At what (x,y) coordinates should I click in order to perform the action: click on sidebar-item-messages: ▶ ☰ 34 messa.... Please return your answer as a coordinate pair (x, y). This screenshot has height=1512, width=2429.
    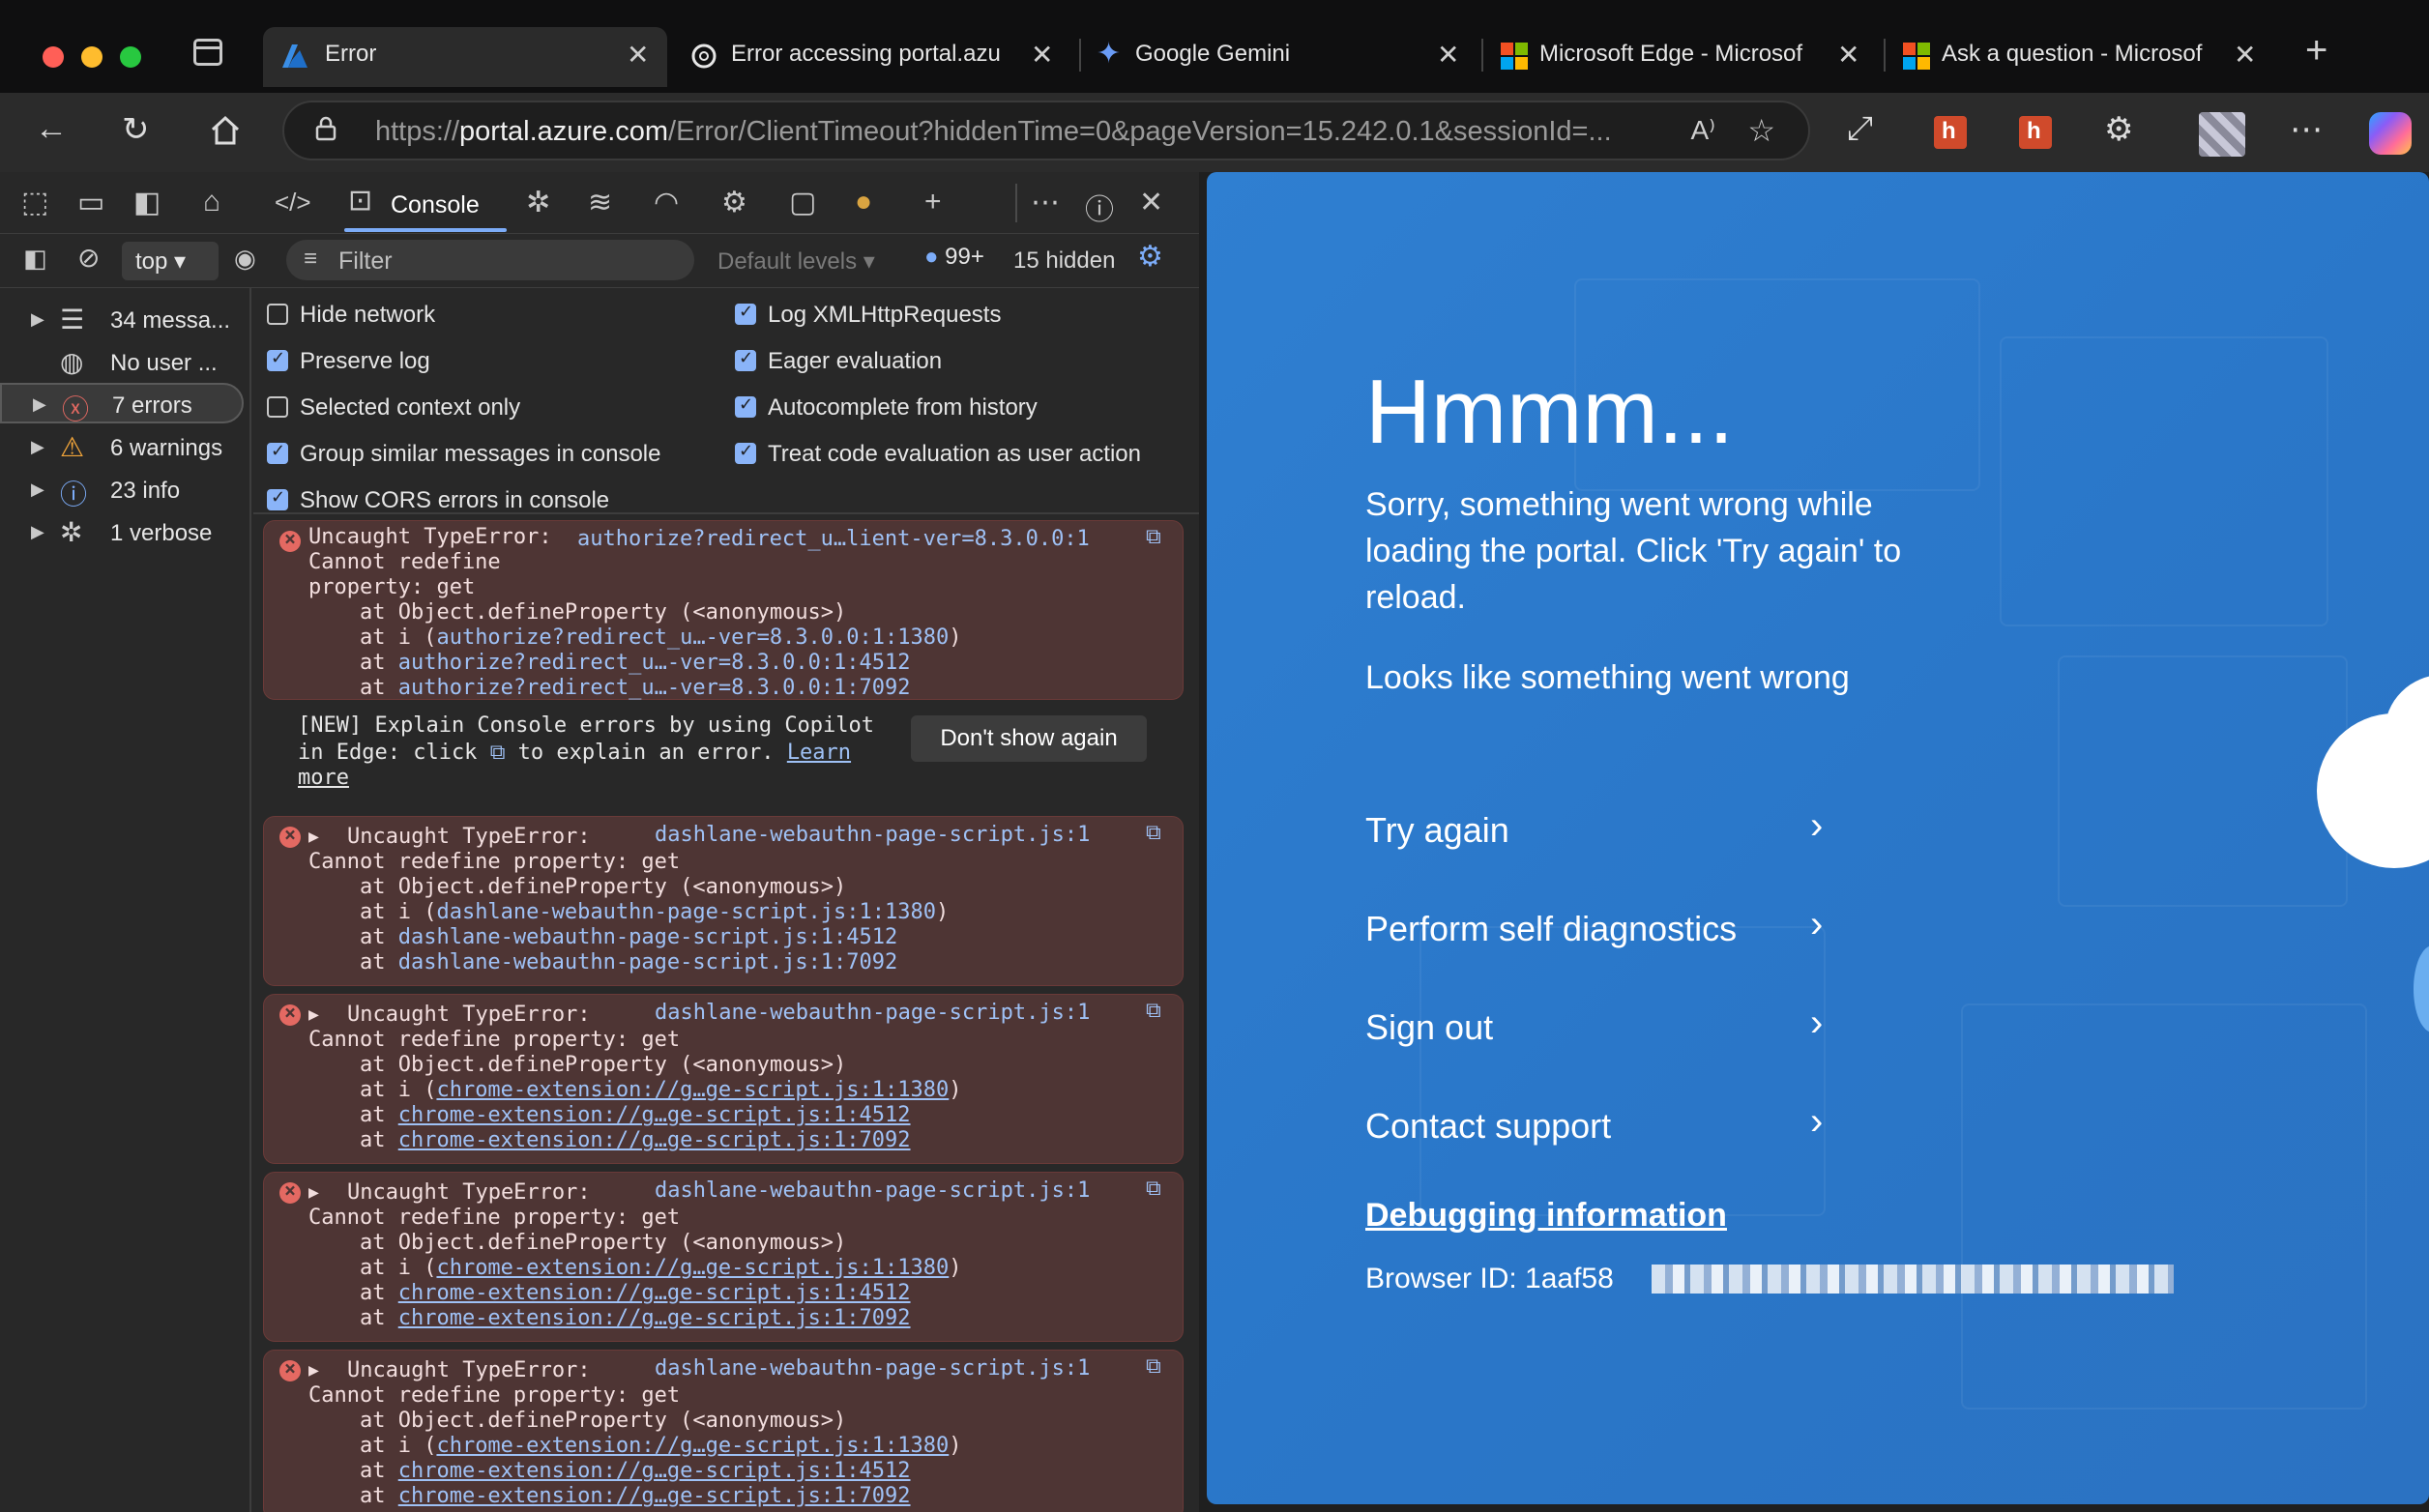
    Looking at the image, I should click on (122, 320).